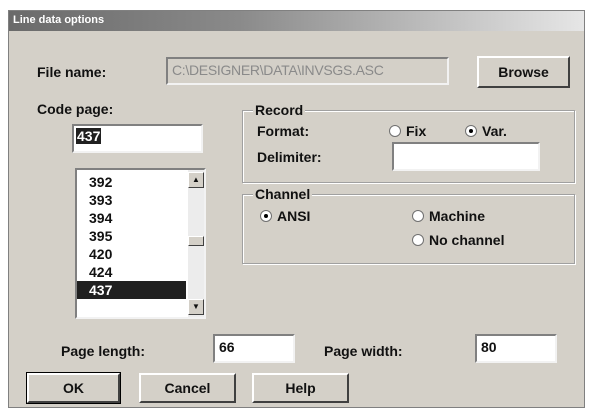  I want to click on list-item: 394, so click(131, 218).